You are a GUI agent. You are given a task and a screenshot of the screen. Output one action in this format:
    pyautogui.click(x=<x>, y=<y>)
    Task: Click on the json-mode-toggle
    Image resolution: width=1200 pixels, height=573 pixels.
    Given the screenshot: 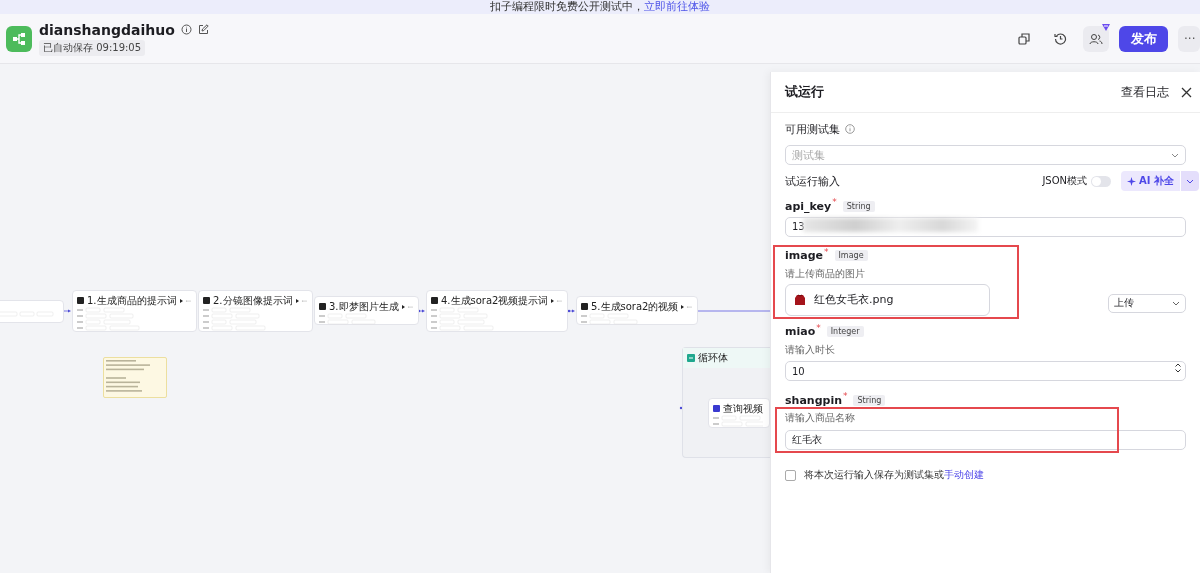 What is the action you would take?
    pyautogui.click(x=1101, y=181)
    